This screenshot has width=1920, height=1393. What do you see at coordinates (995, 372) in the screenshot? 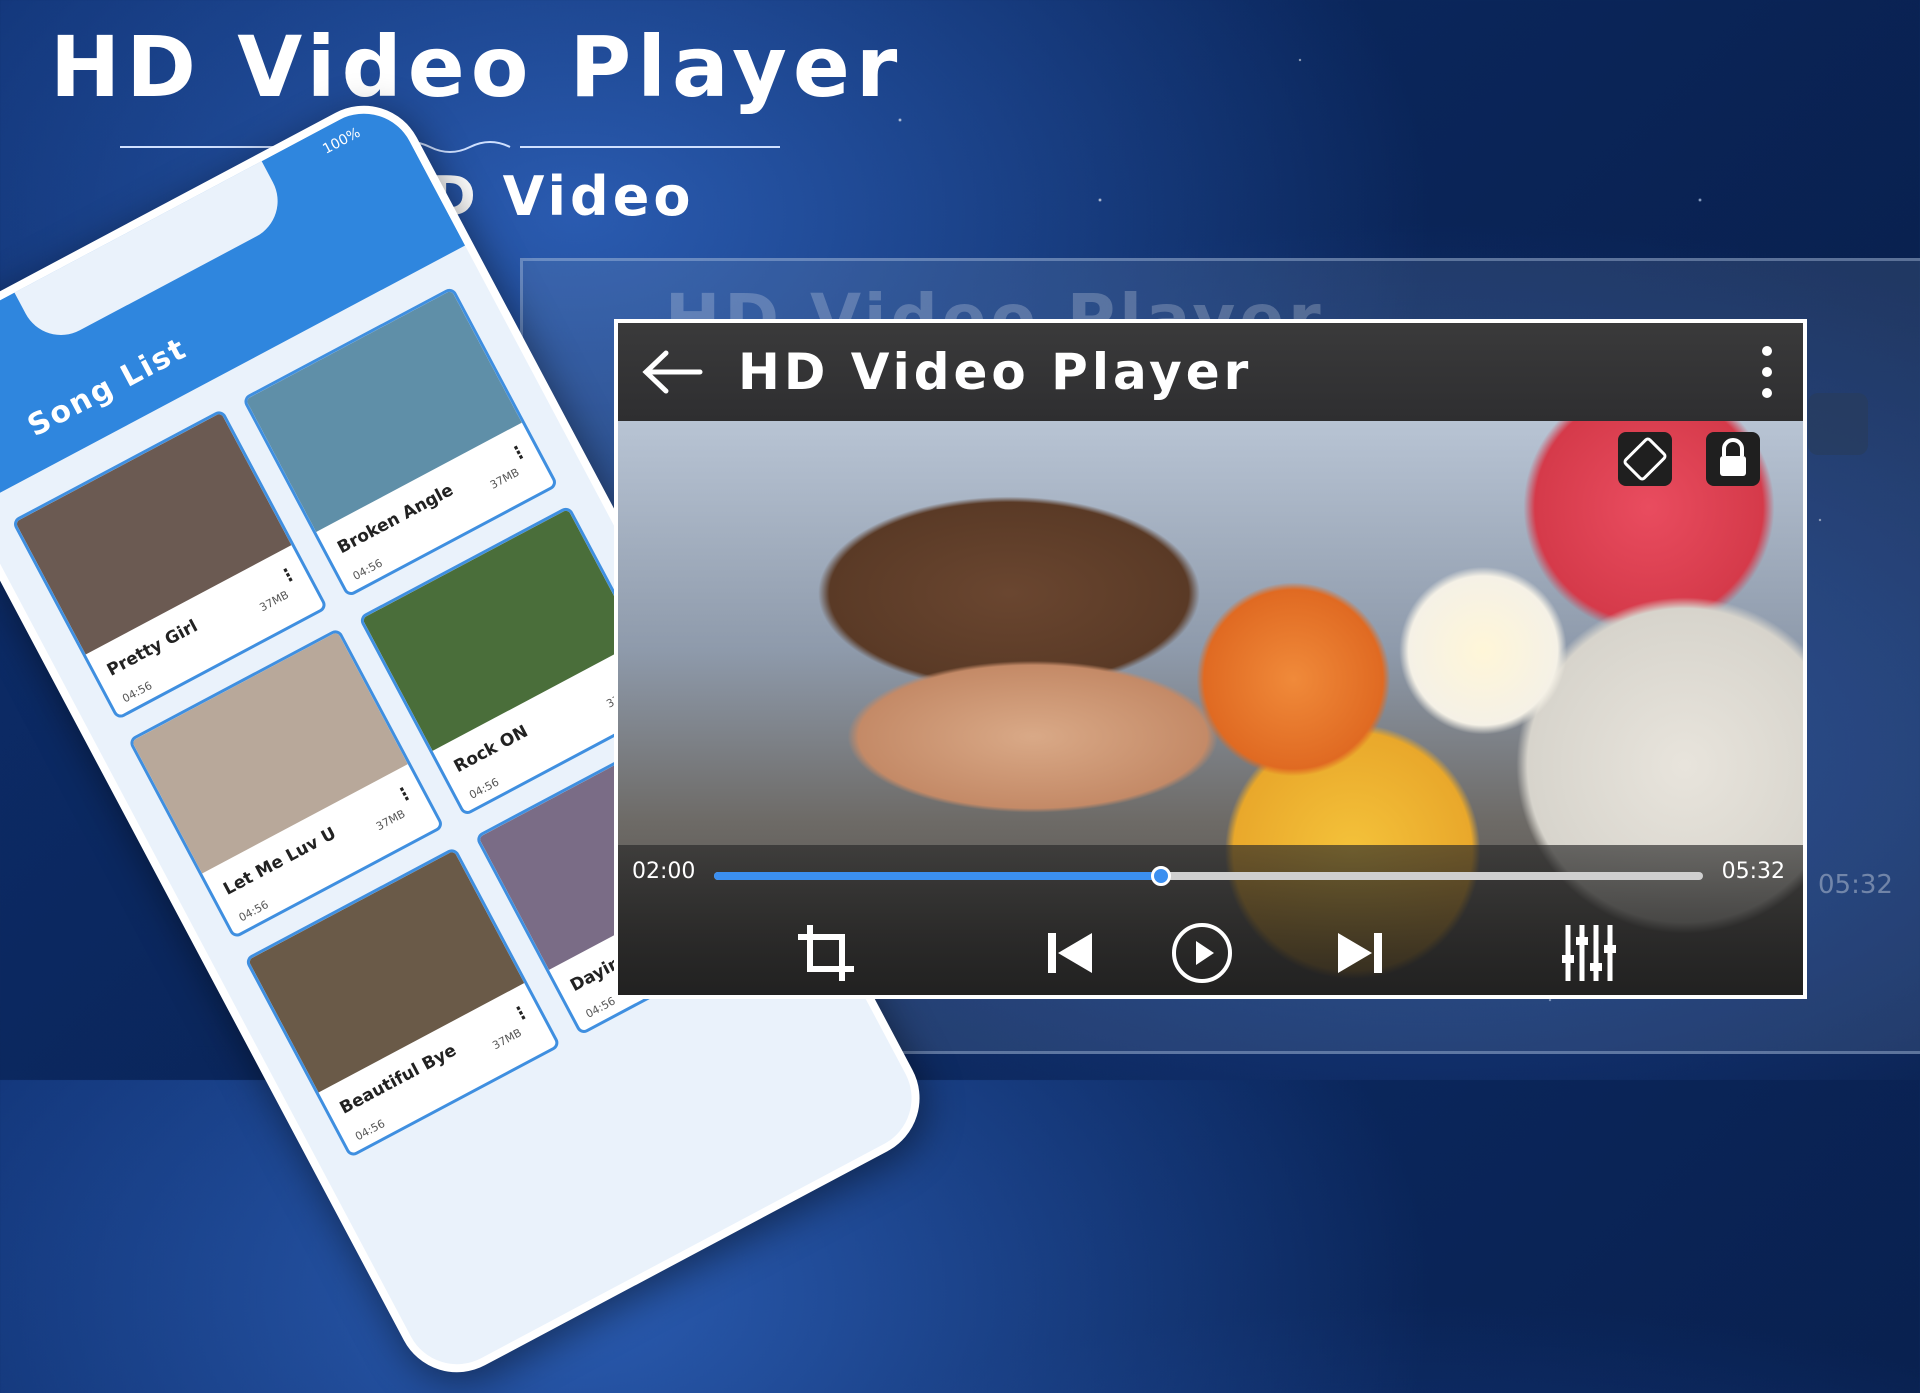
I see `player-title: HD Video Player` at bounding box center [995, 372].